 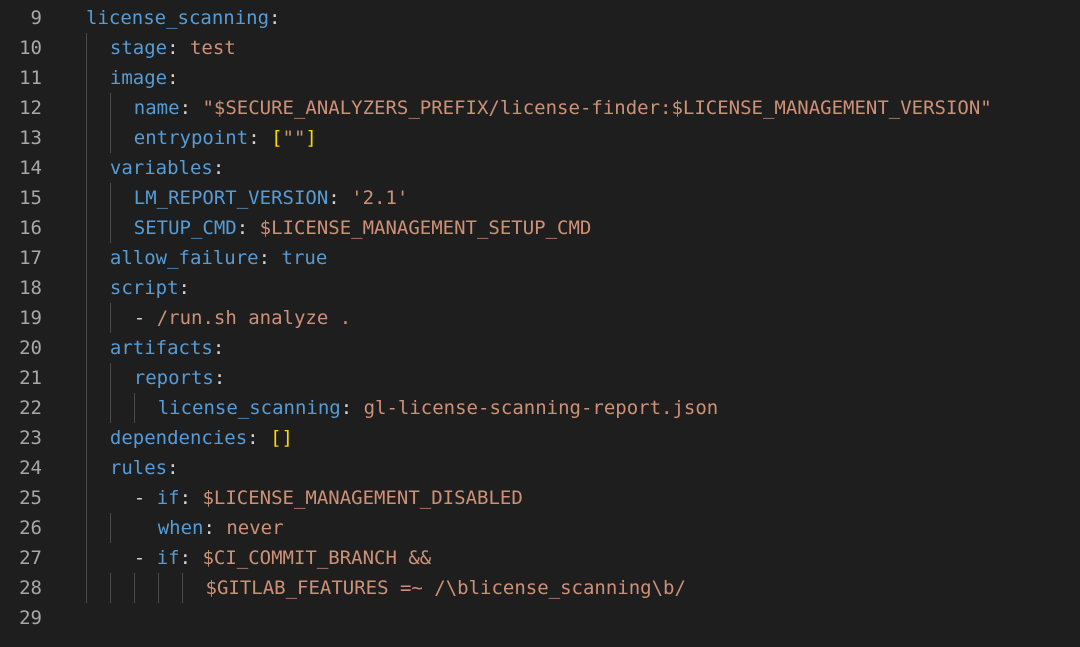 What do you see at coordinates (30, 588) in the screenshot?
I see `line-number: 28` at bounding box center [30, 588].